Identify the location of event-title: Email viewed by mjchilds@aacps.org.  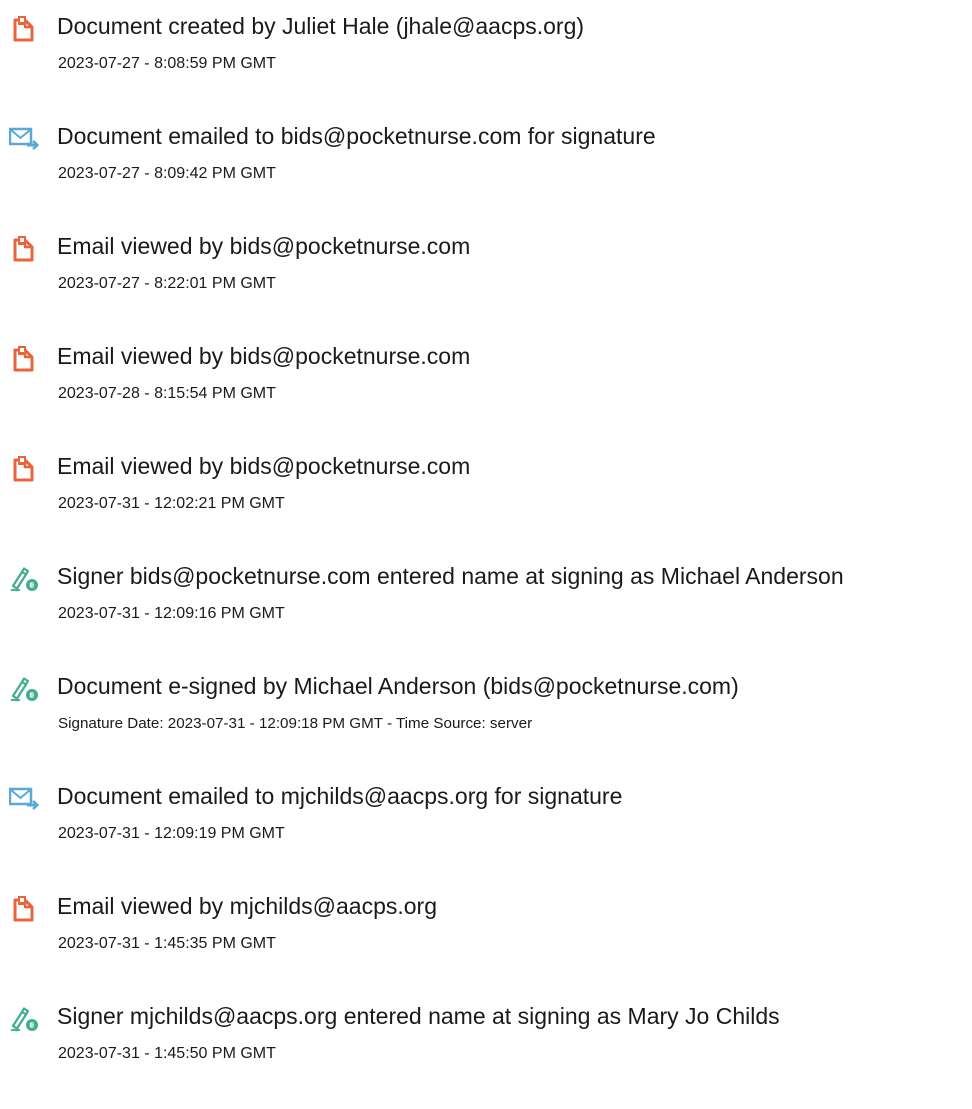
(247, 906).